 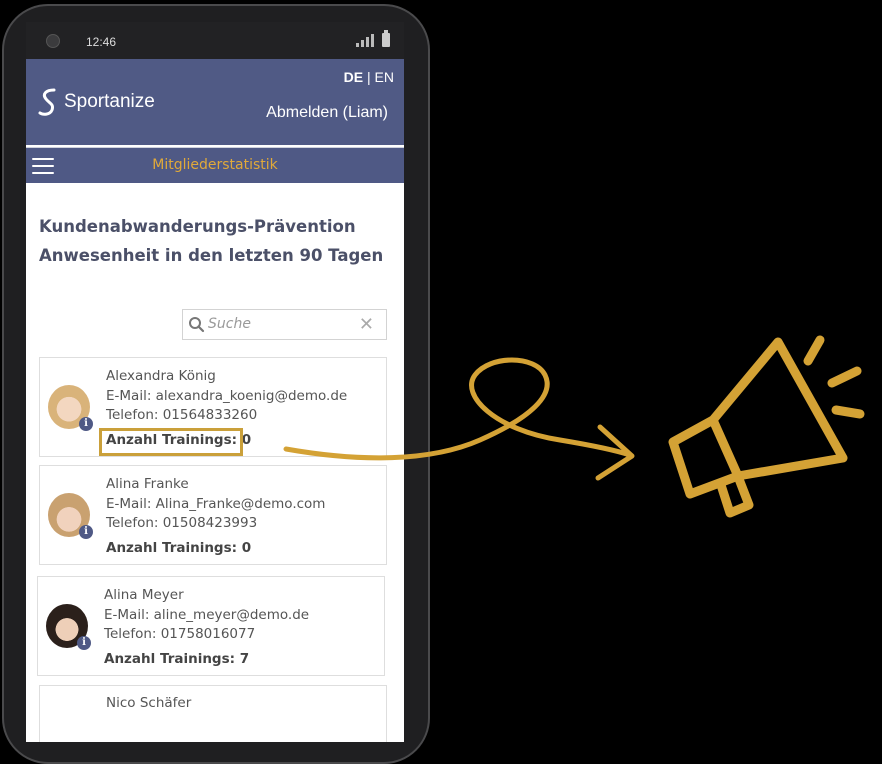 I want to click on curly-arrow-icon, so click(x=459, y=419).